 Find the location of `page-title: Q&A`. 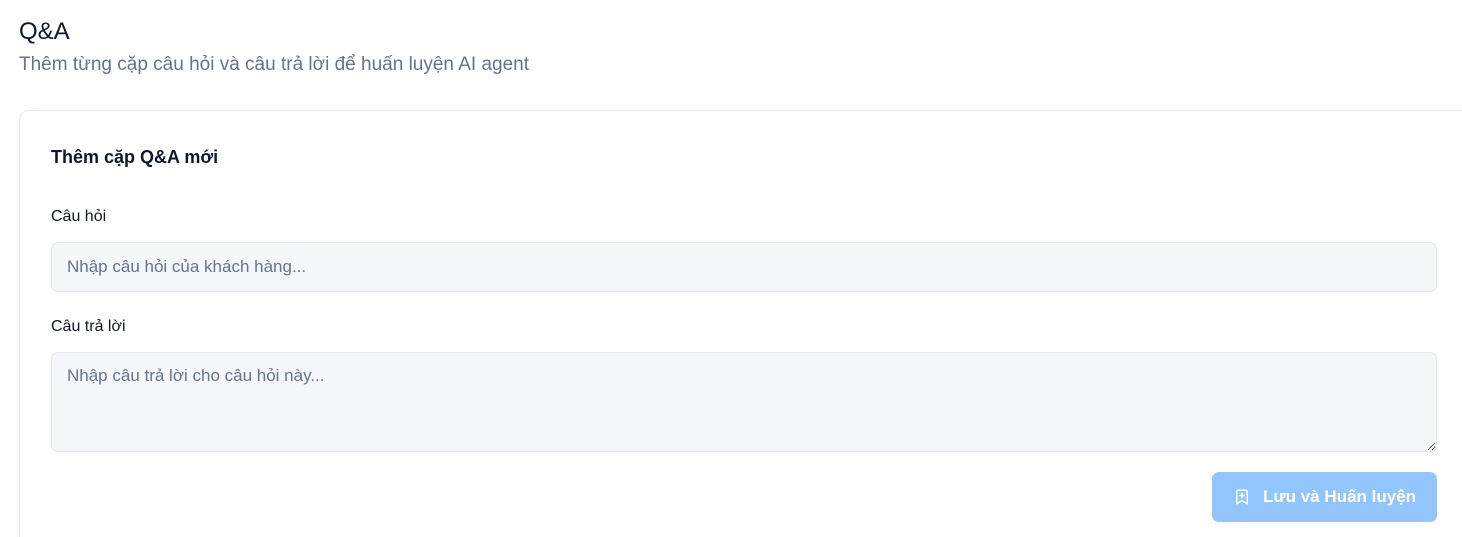

page-title: Q&A is located at coordinates (44, 31).